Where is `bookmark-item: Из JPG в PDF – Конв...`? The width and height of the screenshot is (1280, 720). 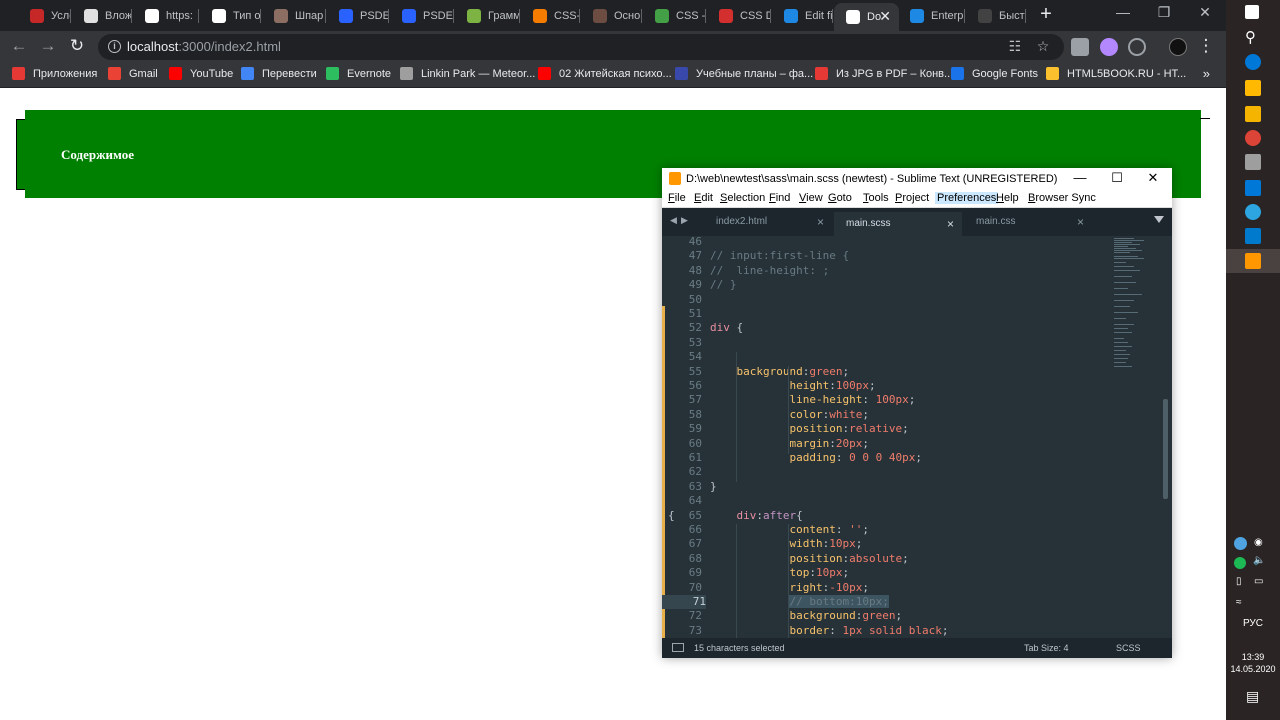 bookmark-item: Из JPG в PDF – Конв... is located at coordinates (884, 73).